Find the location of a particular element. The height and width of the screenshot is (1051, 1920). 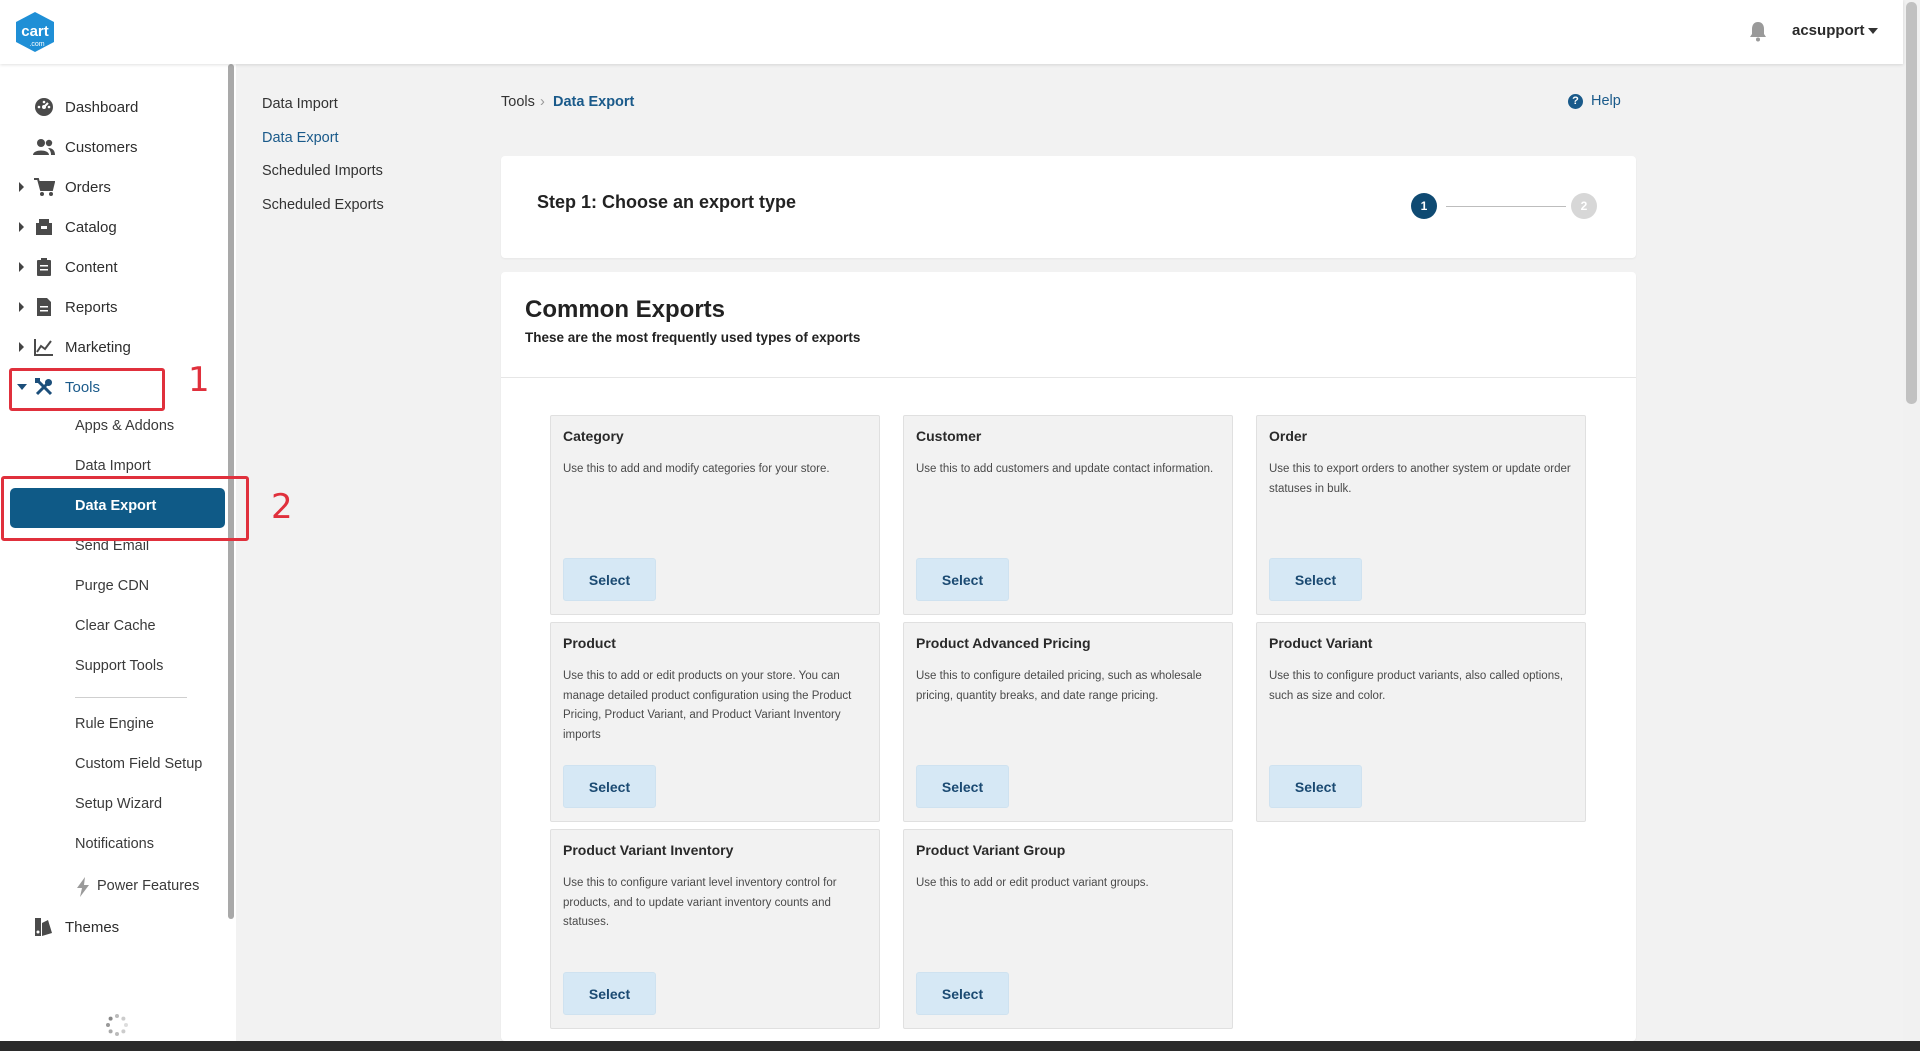

sidebar-sub-support-tools: Support Tools is located at coordinates (119, 666).